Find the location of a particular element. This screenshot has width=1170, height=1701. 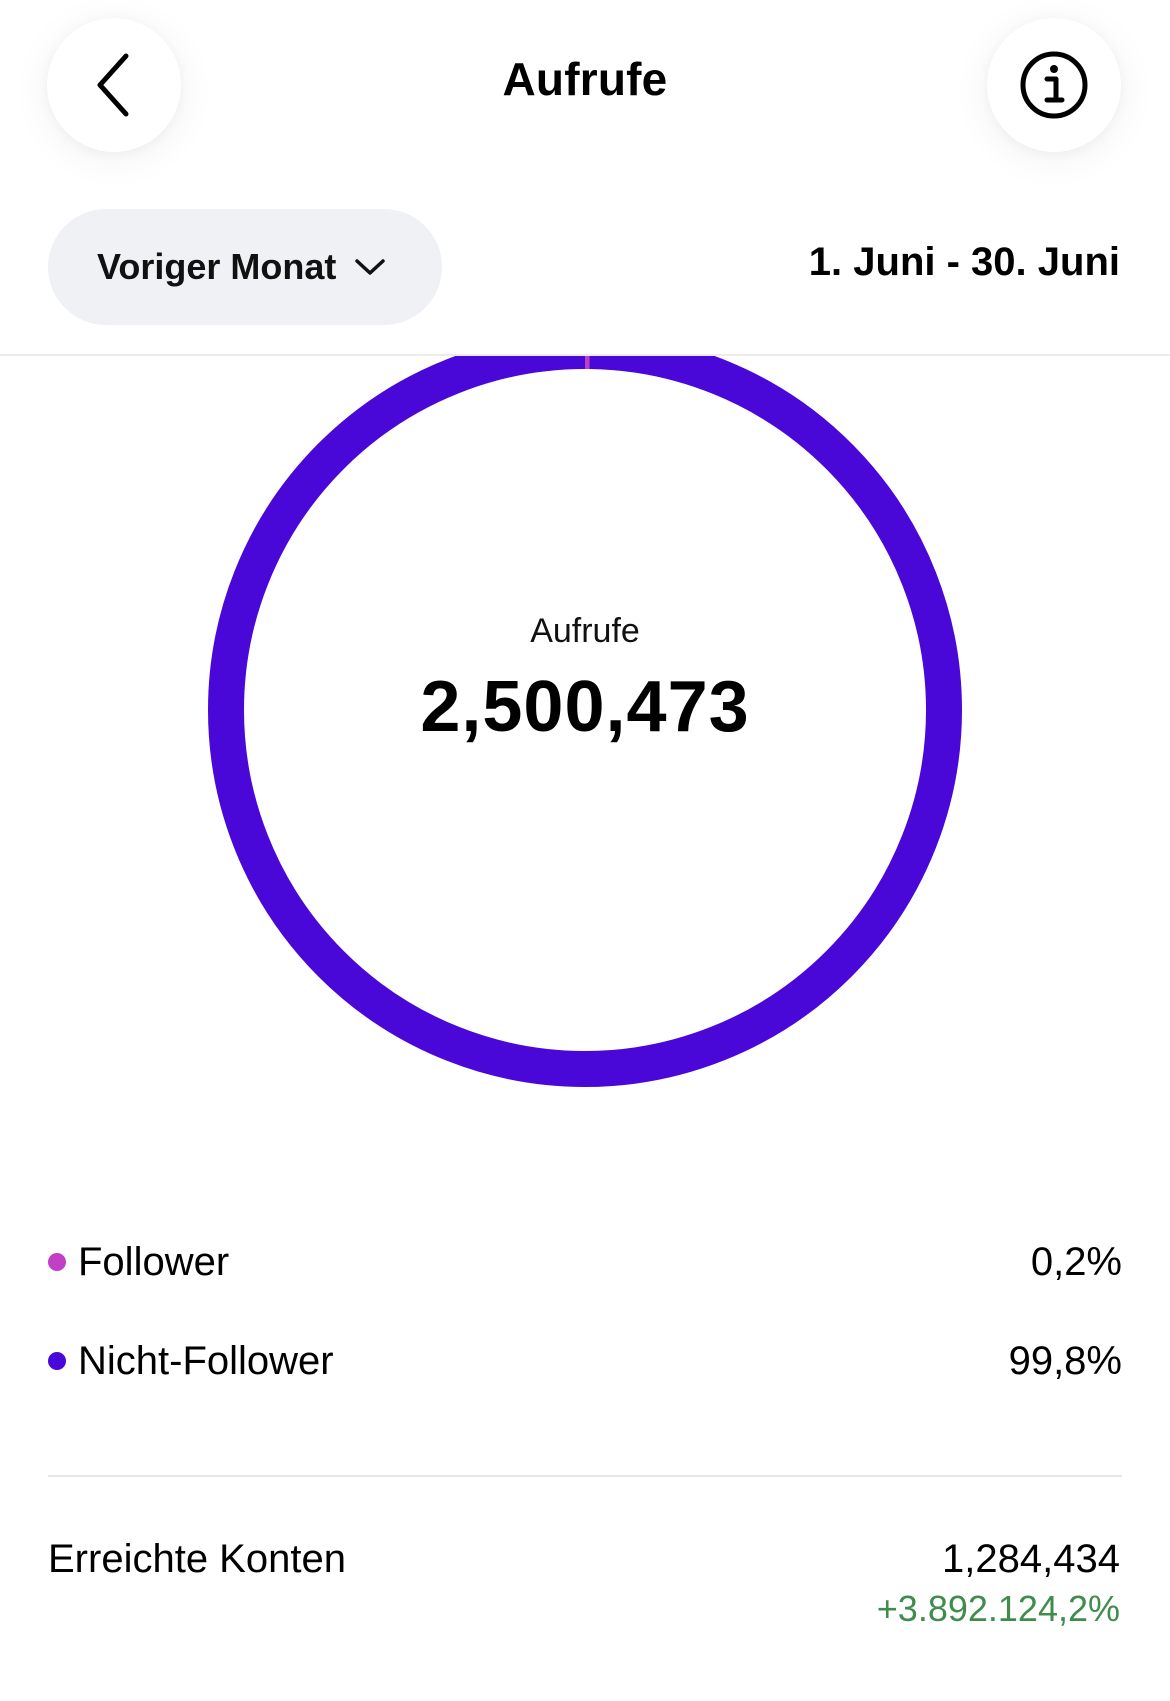

follower-dot is located at coordinates (57, 1262).